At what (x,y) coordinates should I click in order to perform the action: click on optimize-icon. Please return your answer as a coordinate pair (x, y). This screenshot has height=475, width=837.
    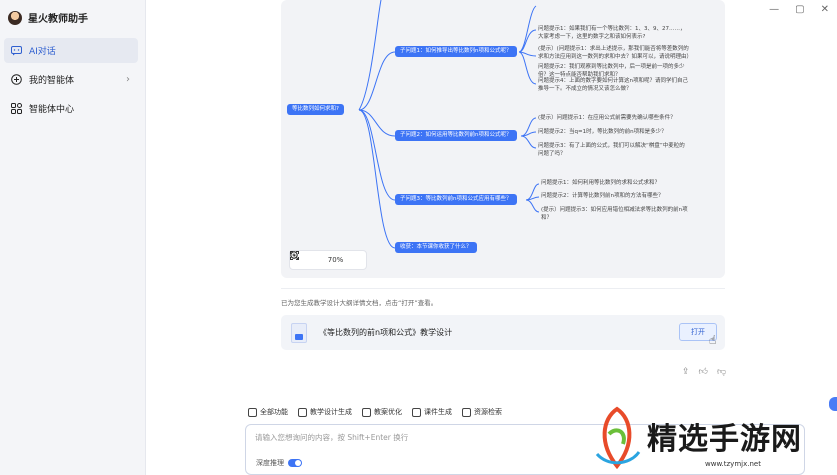
    Looking at the image, I should click on (366, 412).